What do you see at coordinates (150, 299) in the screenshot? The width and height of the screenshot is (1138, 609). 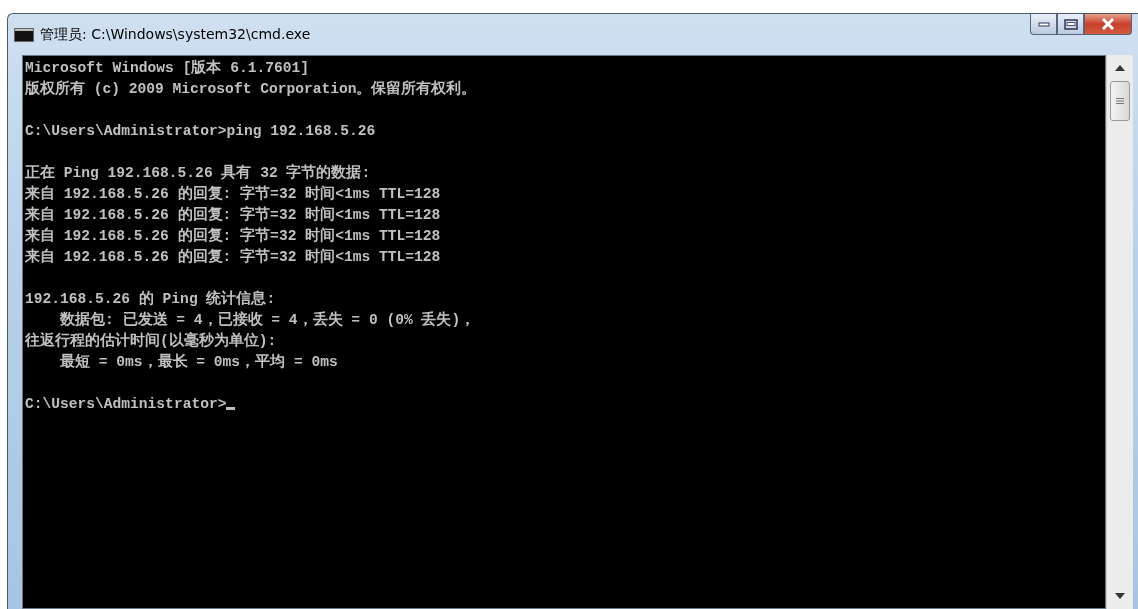 I see `console-line: 192.168.5.26 的 Ping 统计信息:` at bounding box center [150, 299].